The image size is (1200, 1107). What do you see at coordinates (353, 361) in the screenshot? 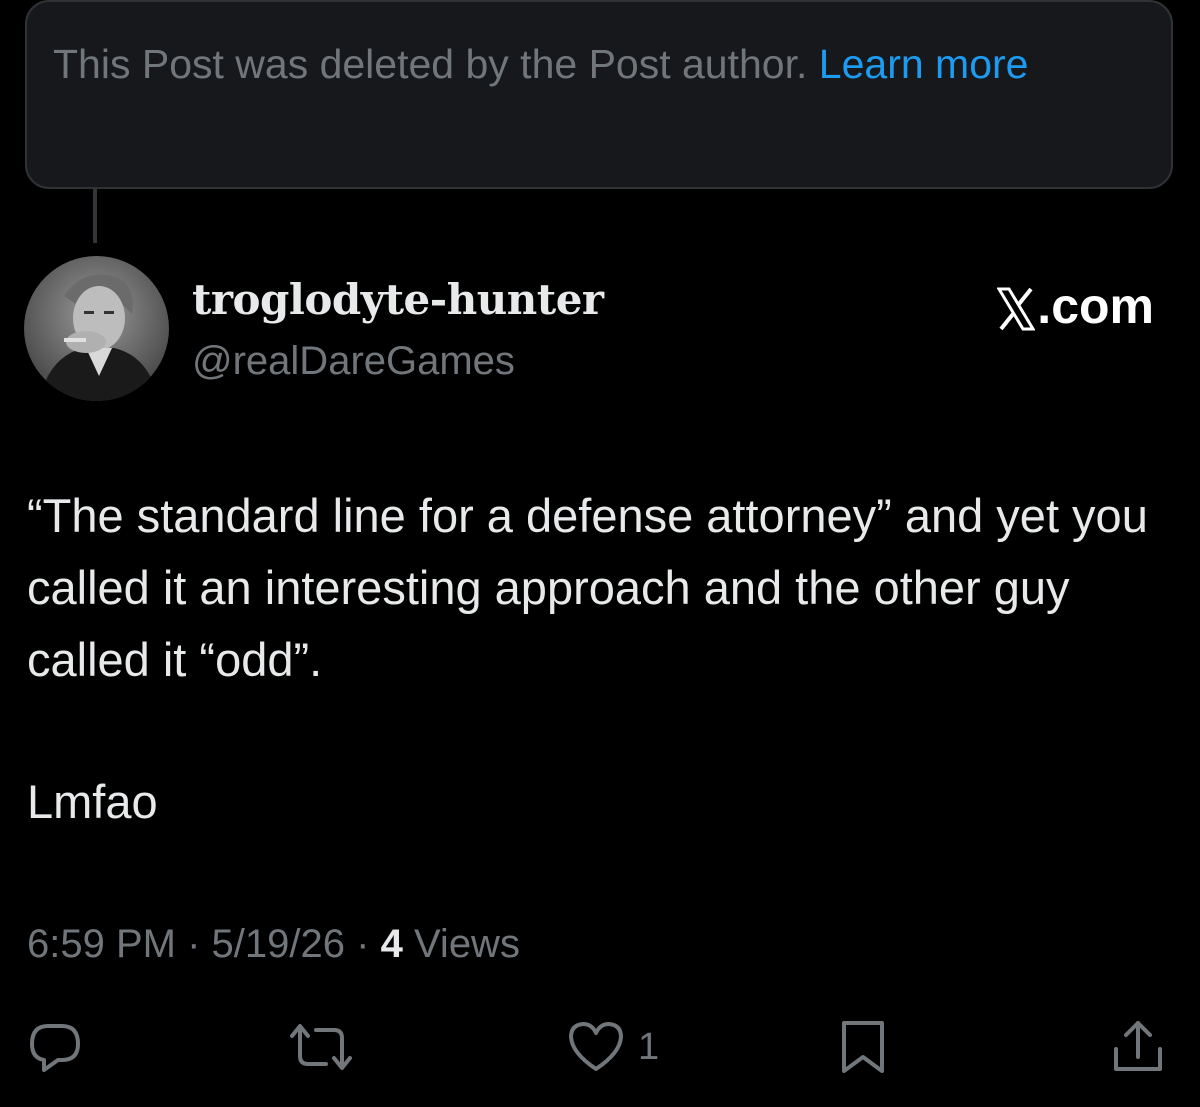
I see `author-handle: @realDareGames` at bounding box center [353, 361].